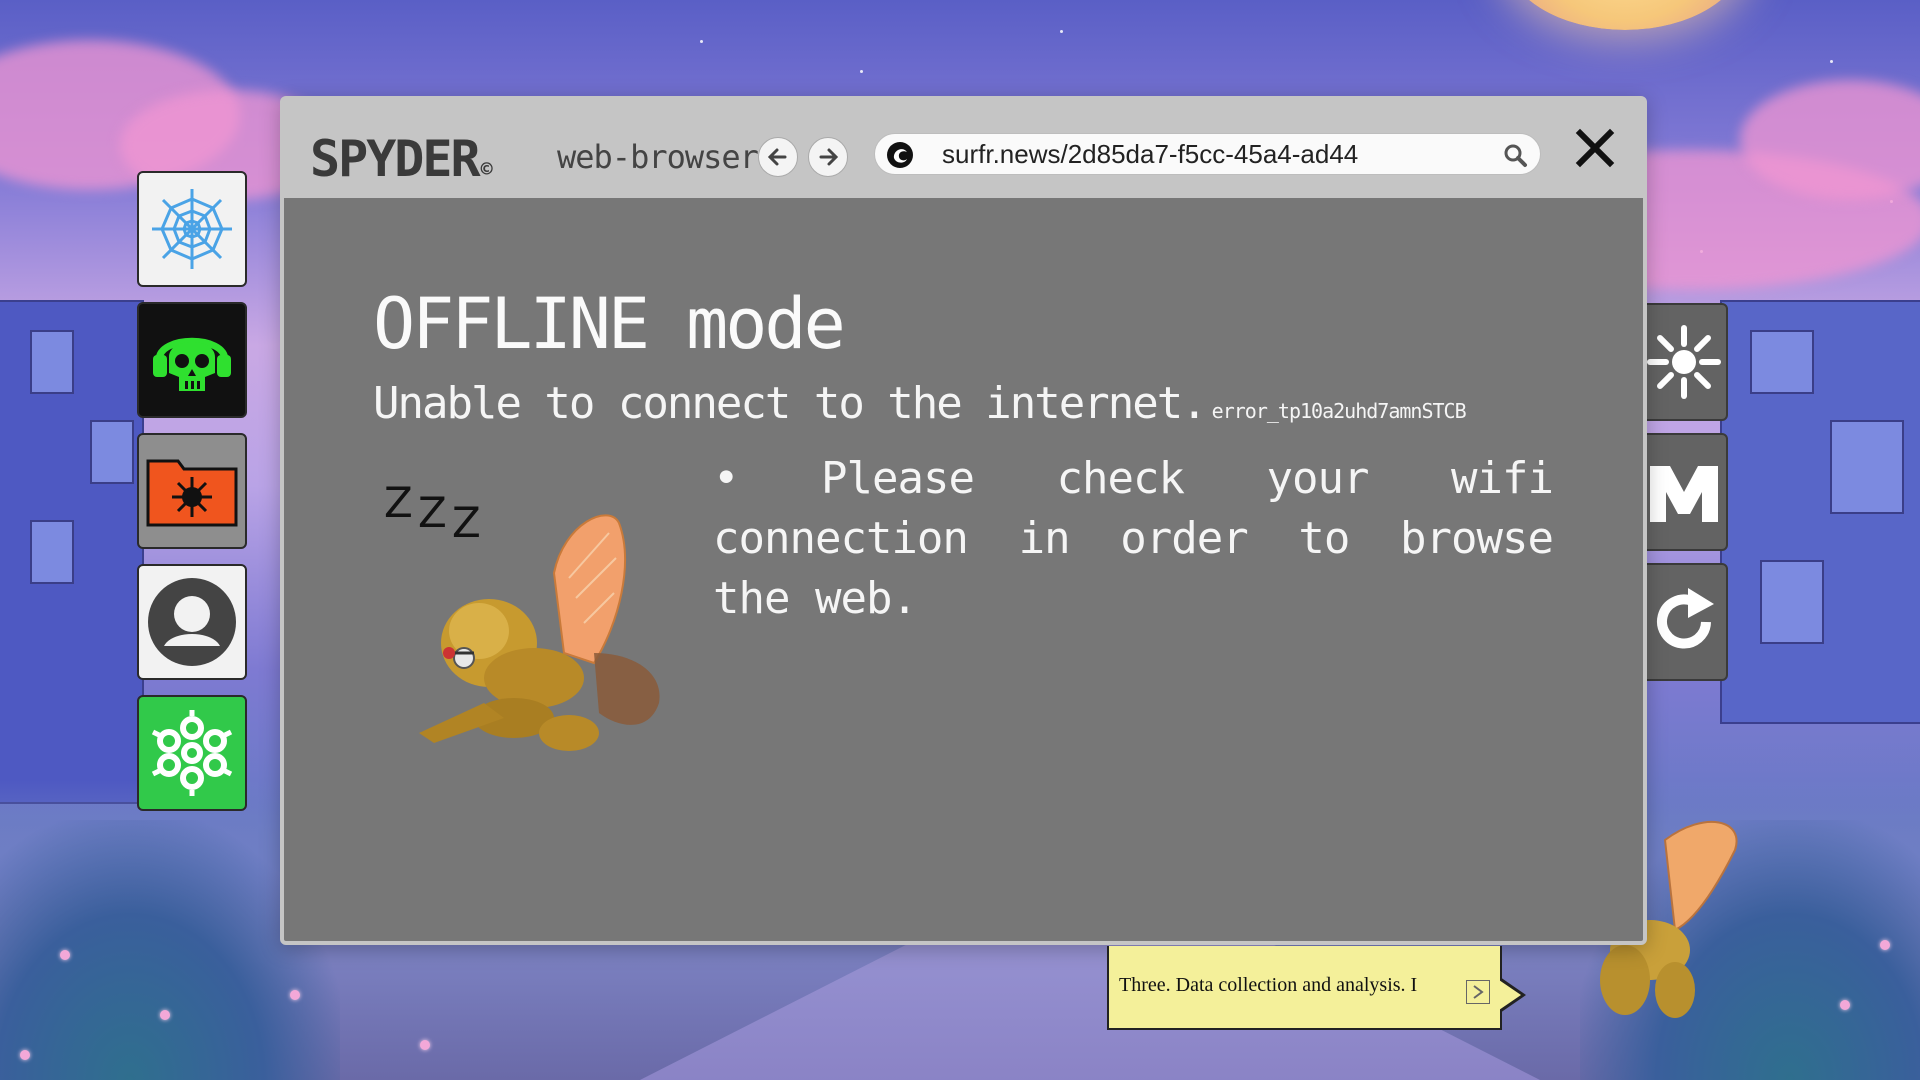  I want to click on next-arrow-icon, so click(1478, 992).